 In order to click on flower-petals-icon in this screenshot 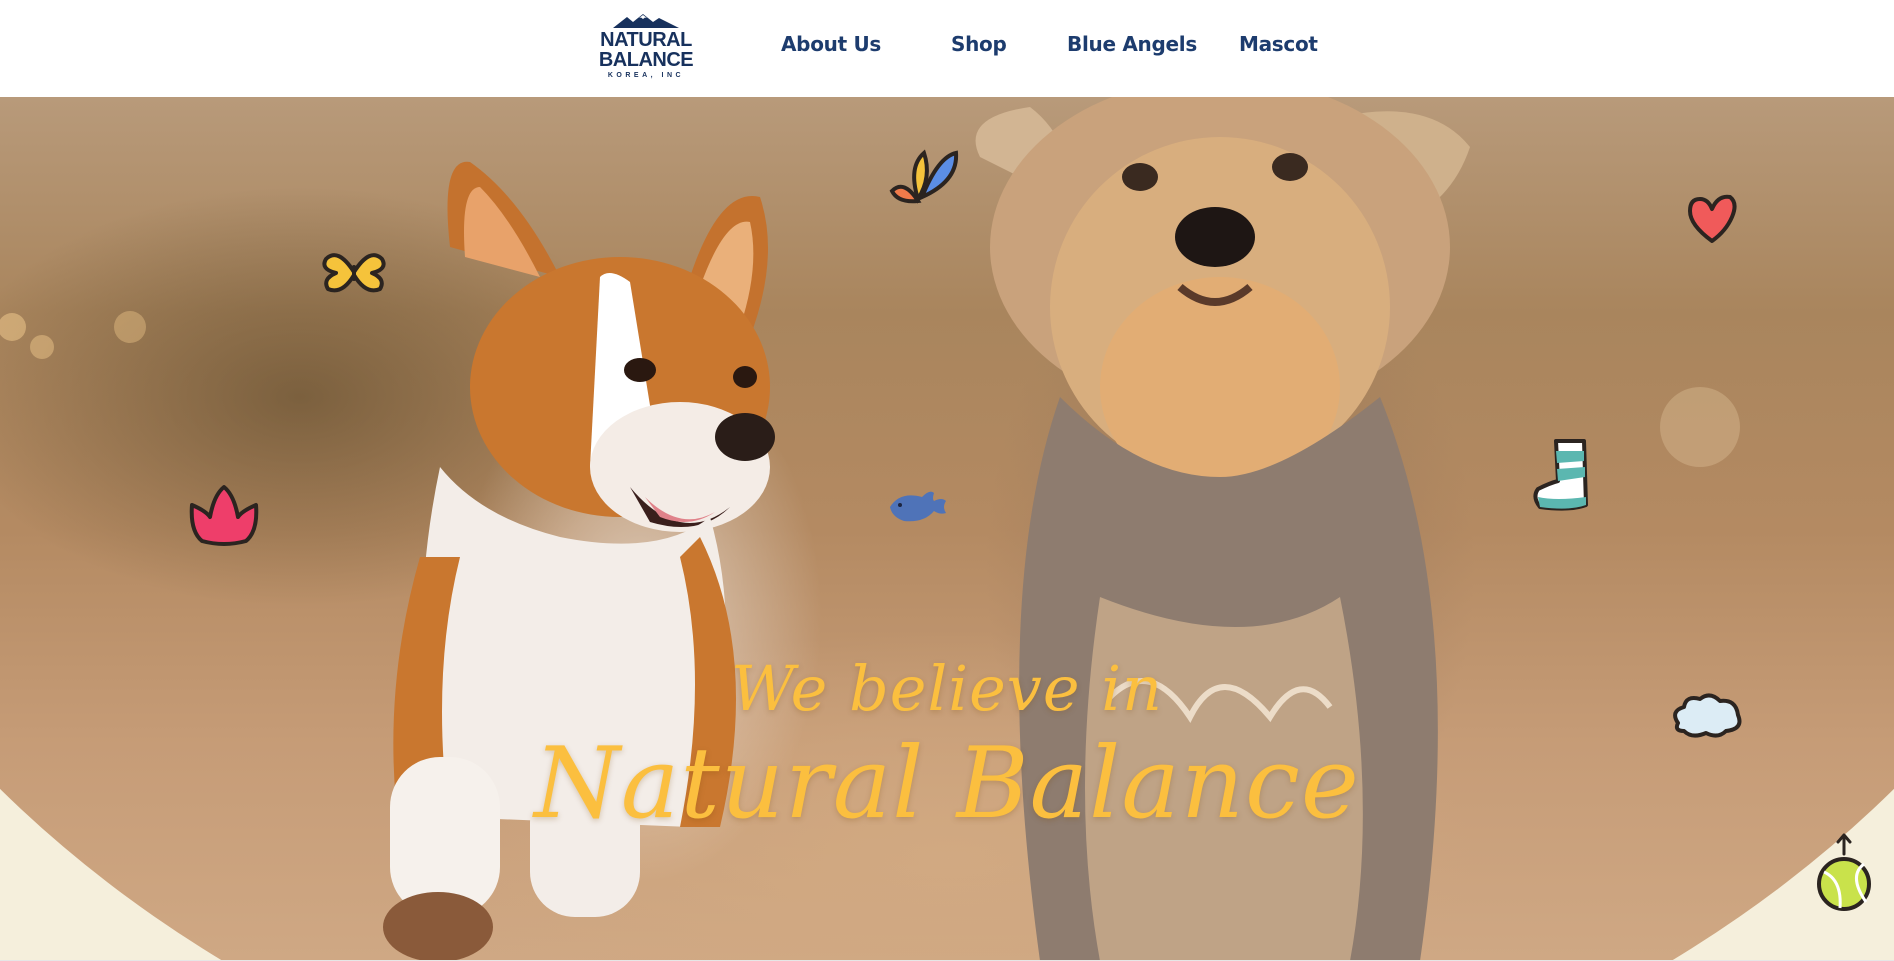, I will do `click(924, 176)`.